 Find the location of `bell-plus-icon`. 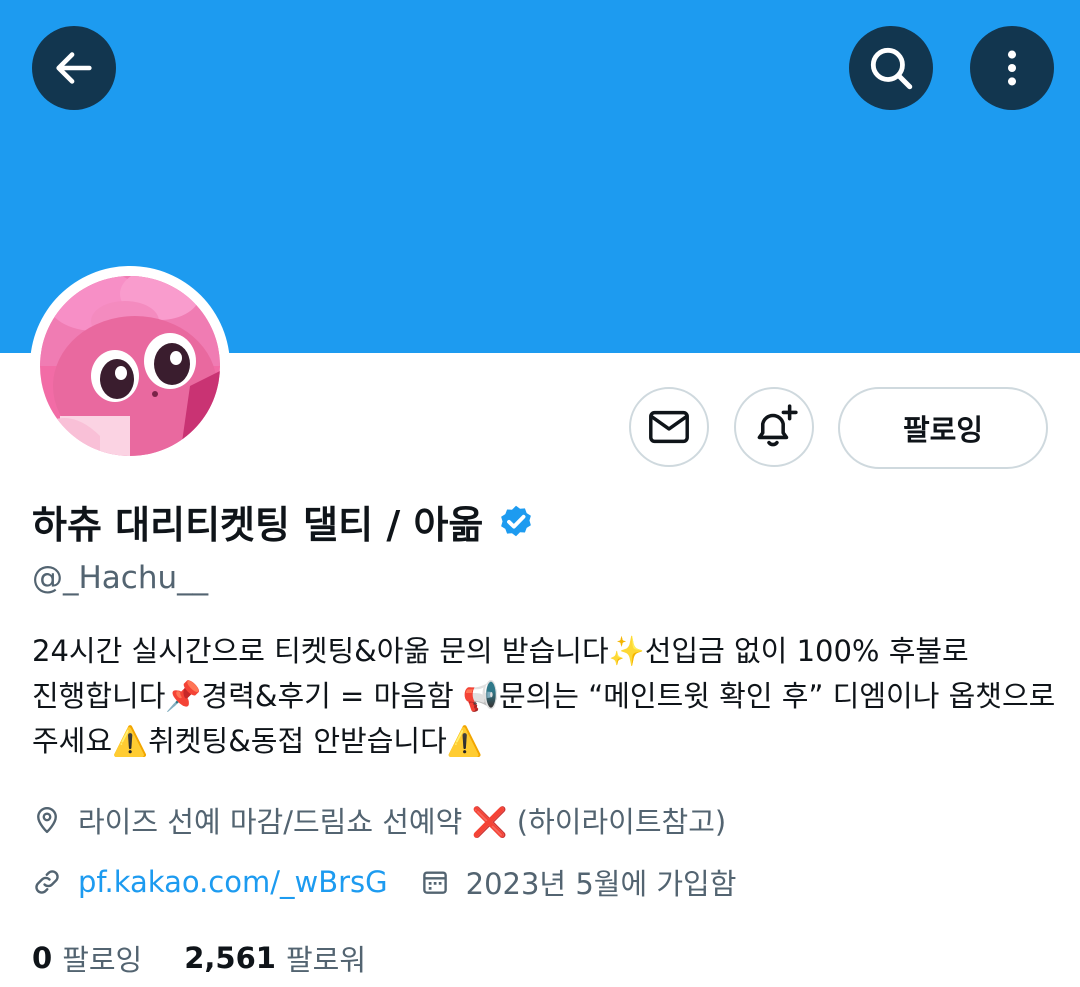

bell-plus-icon is located at coordinates (777, 425).